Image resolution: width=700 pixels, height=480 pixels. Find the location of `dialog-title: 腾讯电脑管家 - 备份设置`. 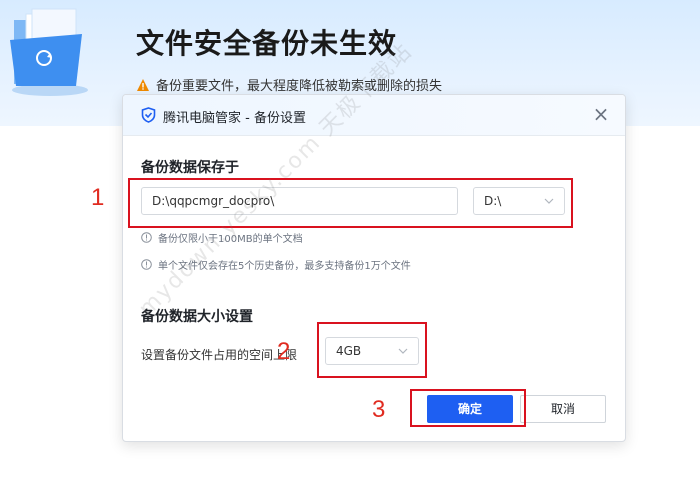

dialog-title: 腾讯电脑管家 - 备份设置 is located at coordinates (234, 118).